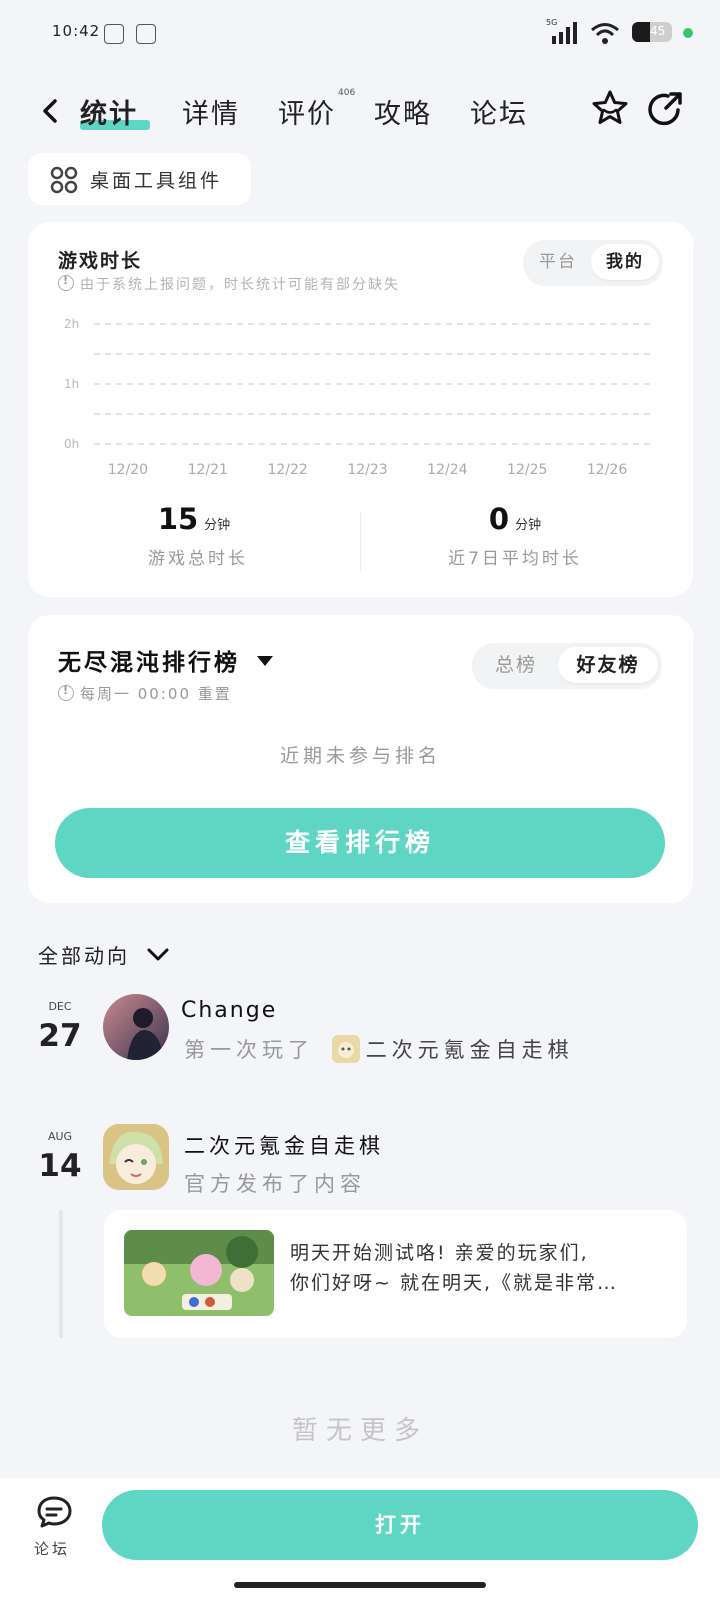 This screenshot has height=1600, width=720. I want to click on total-playtime-unit: 分钟, so click(217, 525).